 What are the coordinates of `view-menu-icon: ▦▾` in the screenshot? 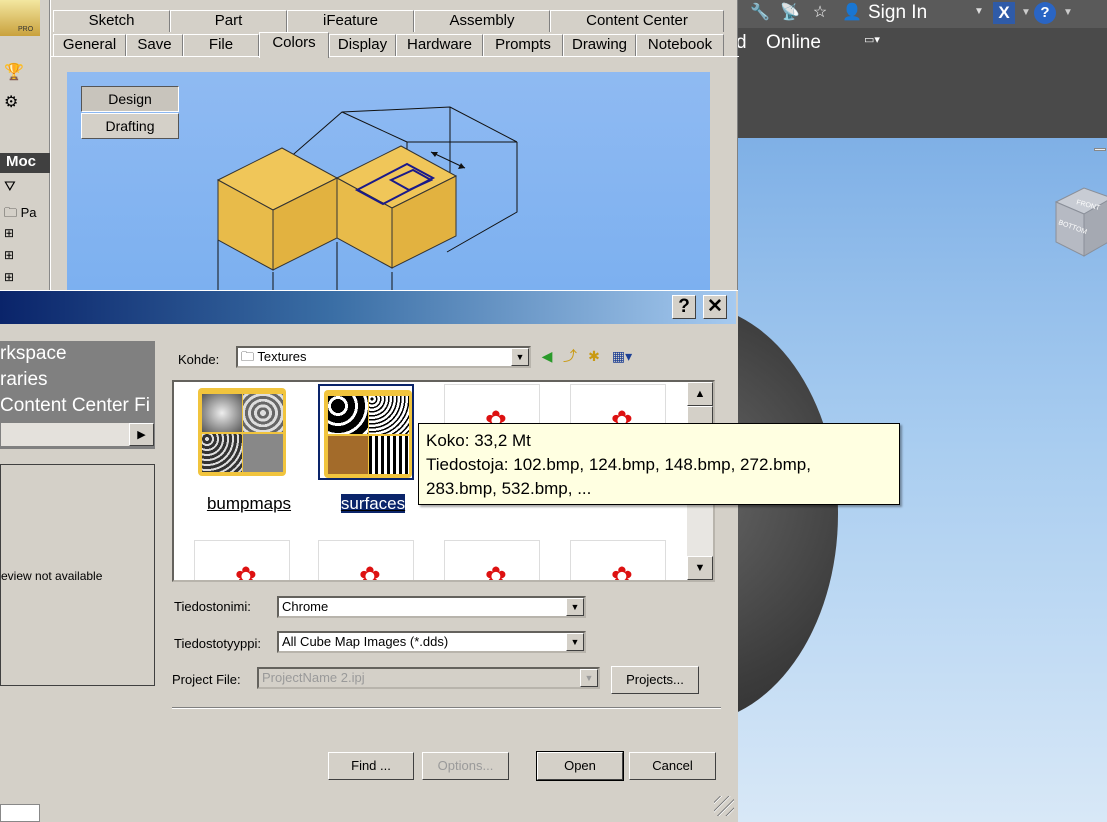 It's located at (622, 356).